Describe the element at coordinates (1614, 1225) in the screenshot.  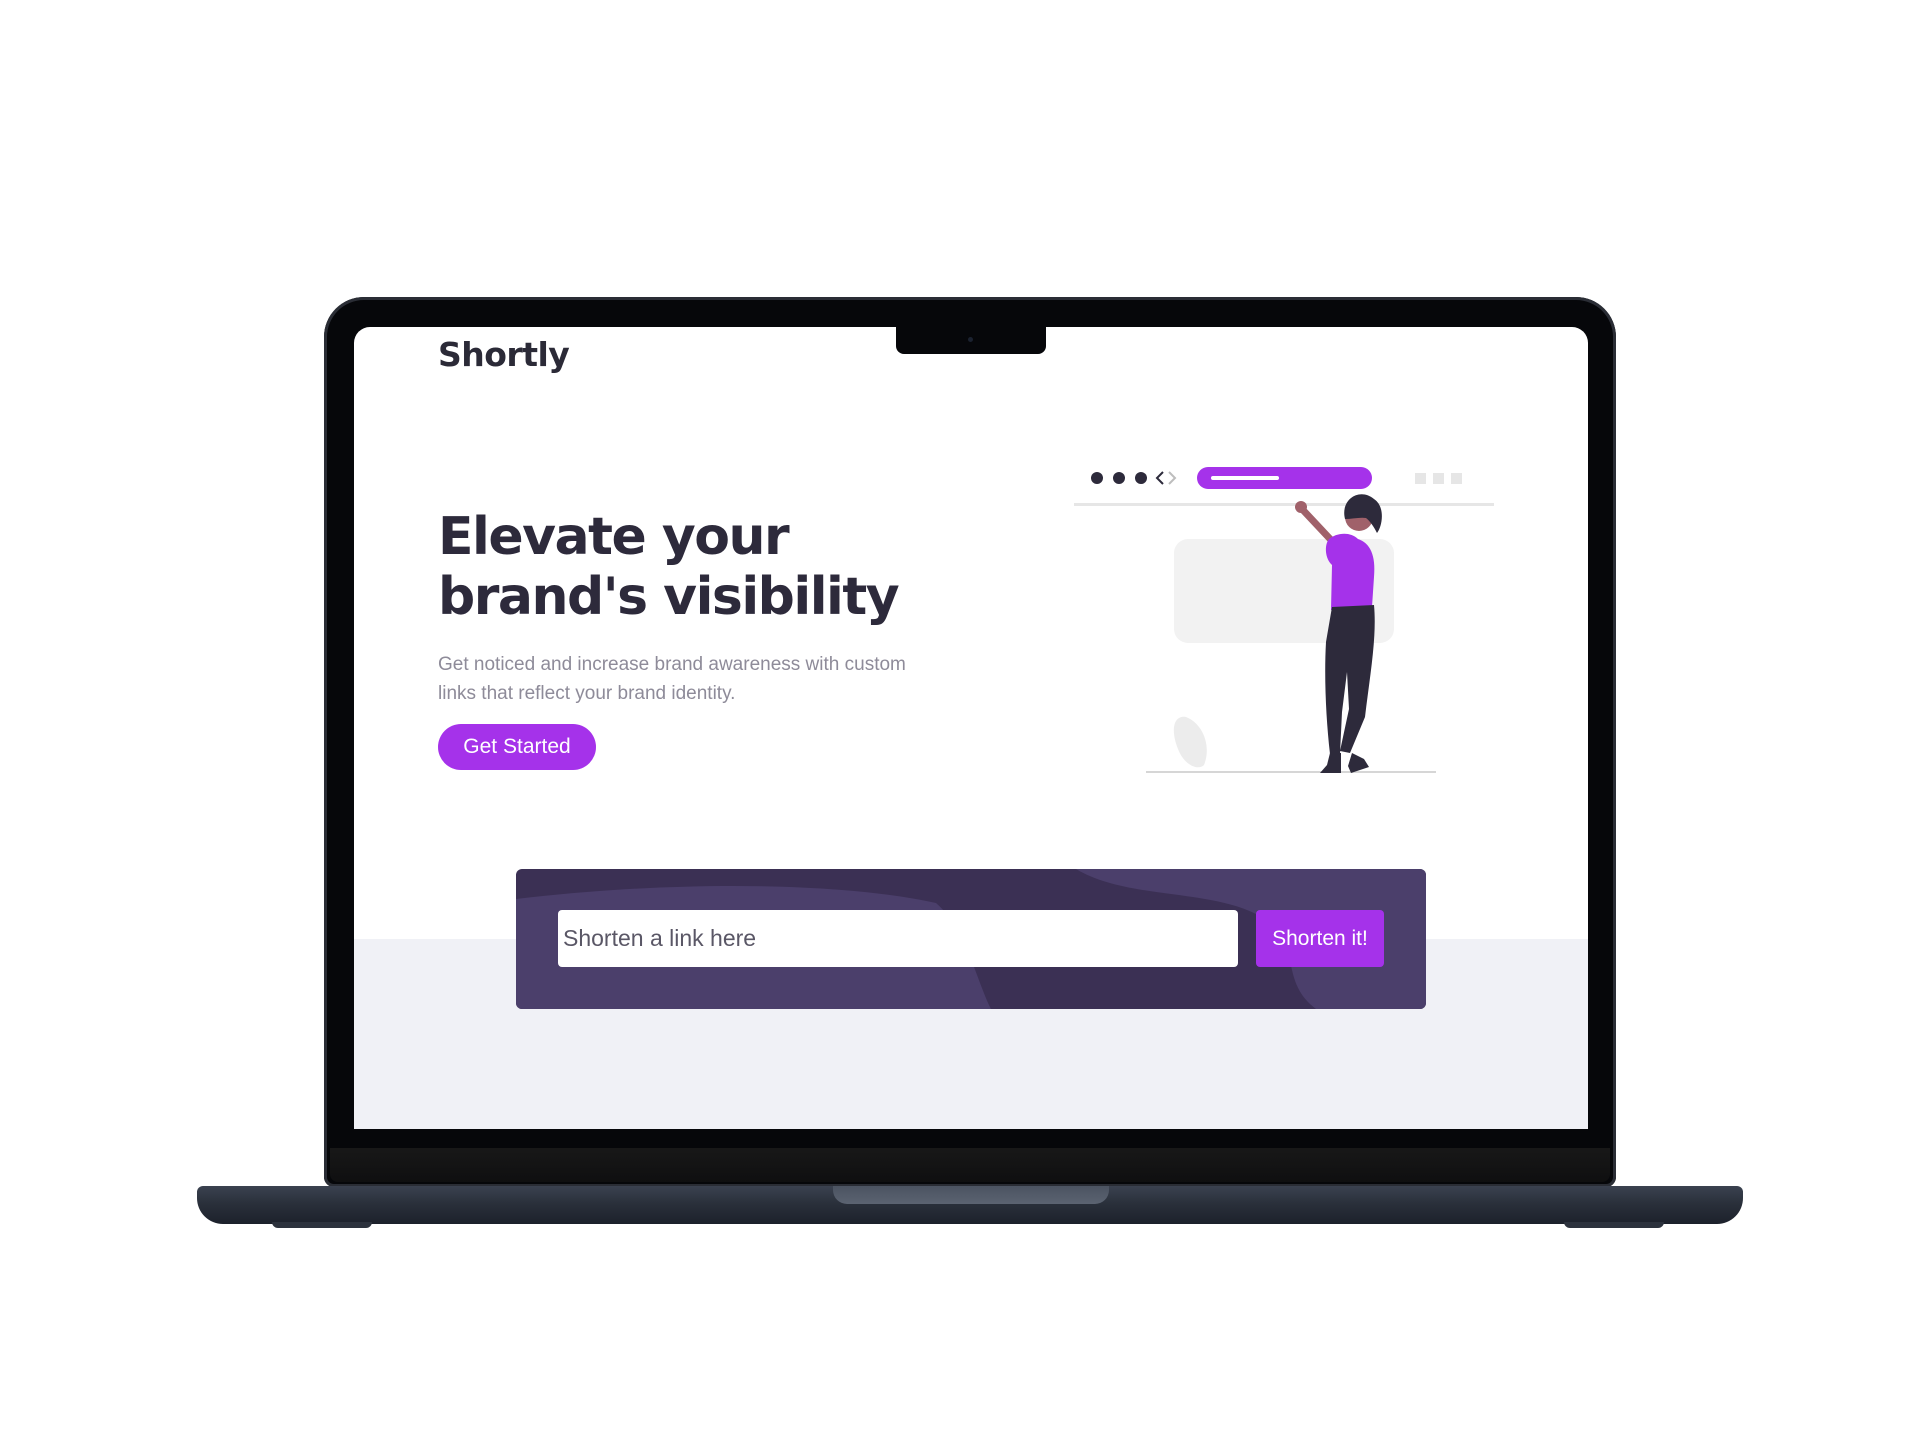
I see `laptop-foot-right` at that location.